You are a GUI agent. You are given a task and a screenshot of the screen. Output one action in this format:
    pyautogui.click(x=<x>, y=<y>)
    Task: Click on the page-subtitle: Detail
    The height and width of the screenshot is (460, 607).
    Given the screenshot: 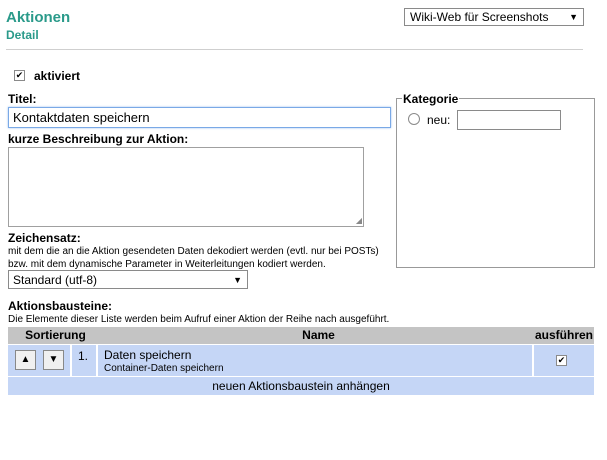 What is the action you would take?
    pyautogui.click(x=22, y=35)
    